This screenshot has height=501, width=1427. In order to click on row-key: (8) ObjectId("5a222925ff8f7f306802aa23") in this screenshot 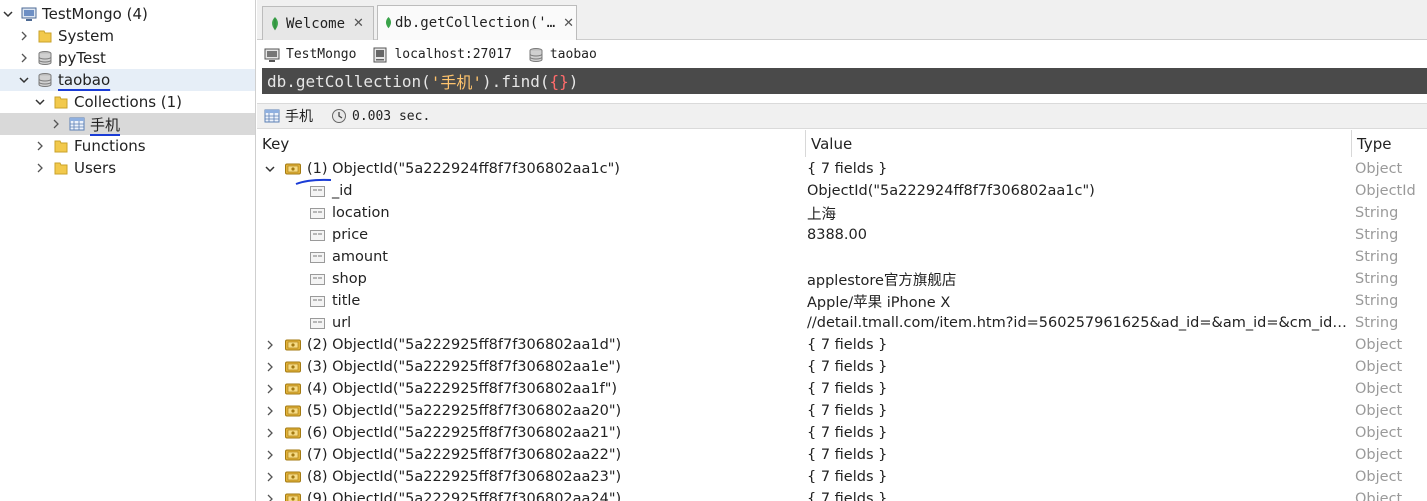, I will do `click(464, 477)`.